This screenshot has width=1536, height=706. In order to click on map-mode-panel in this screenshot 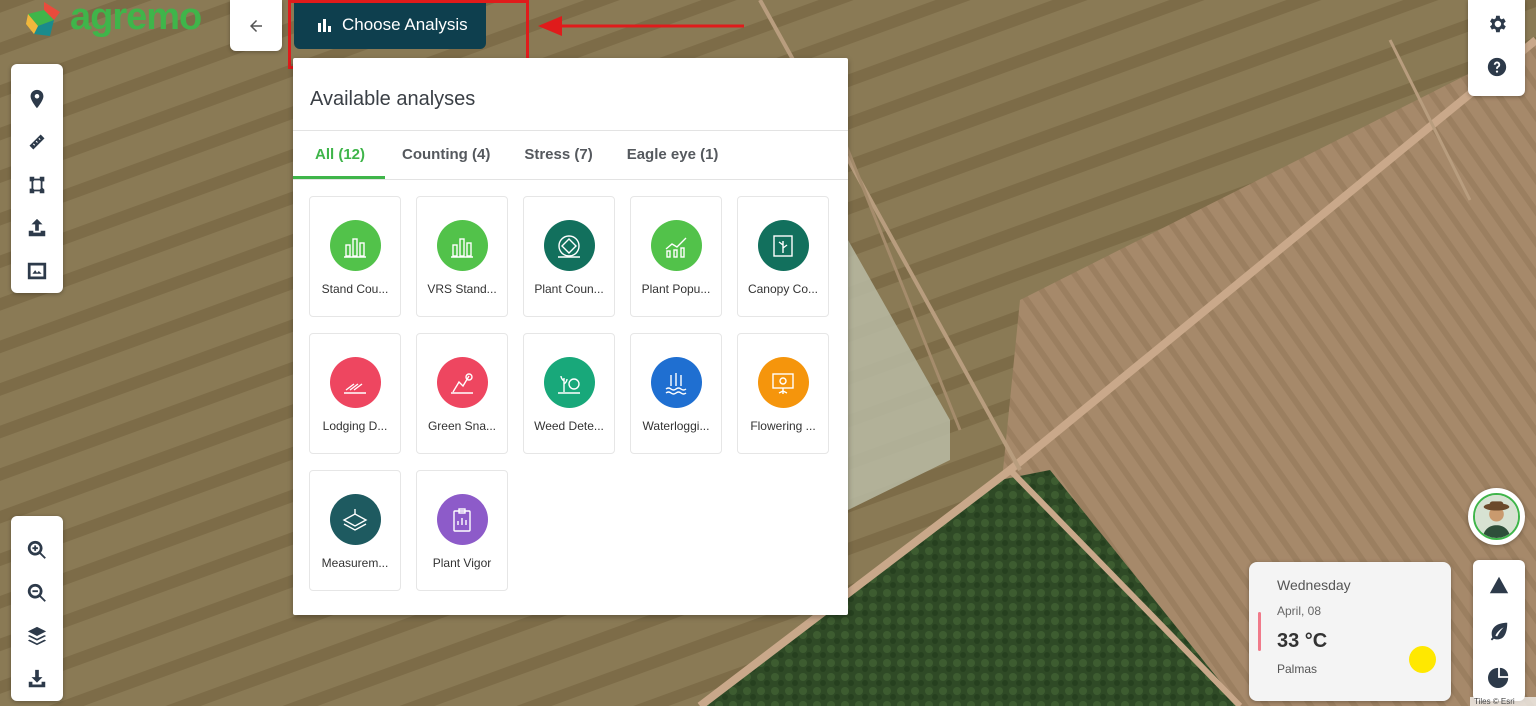, I will do `click(1499, 630)`.